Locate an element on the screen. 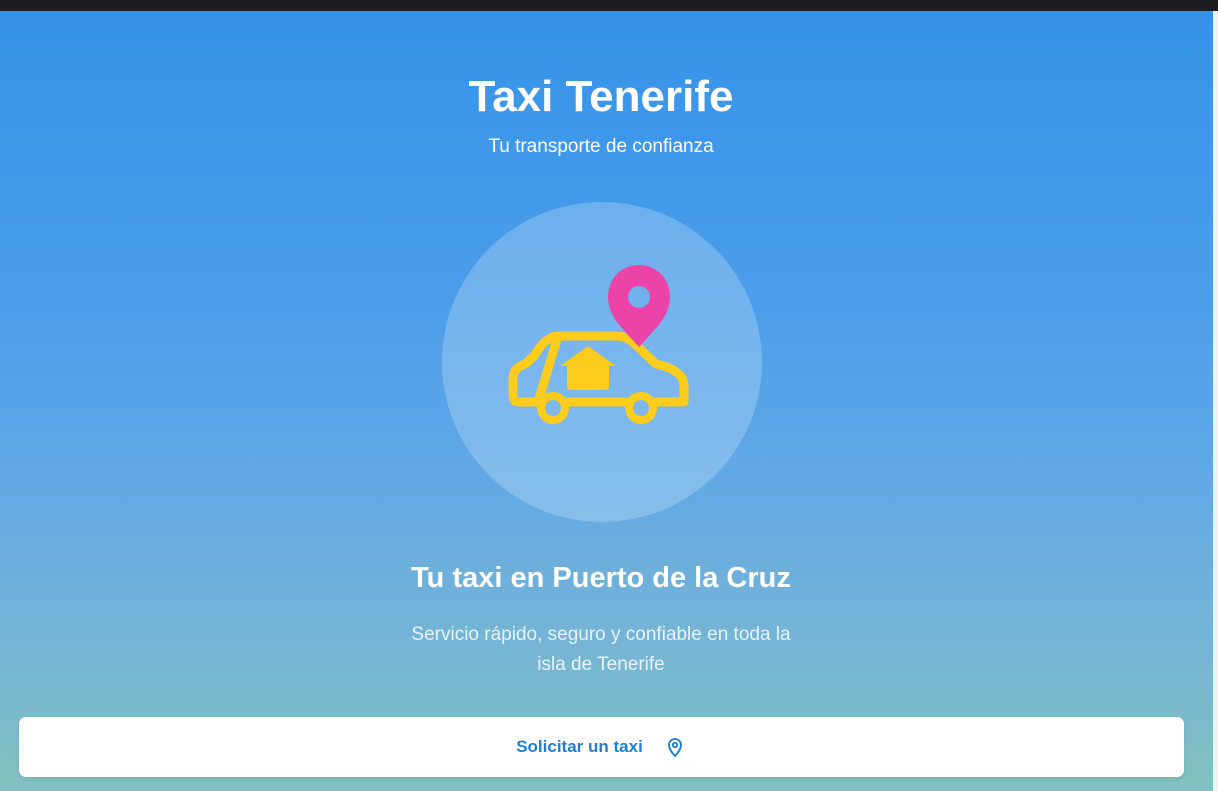 The image size is (1218, 791). map-pin-icon is located at coordinates (675, 747).